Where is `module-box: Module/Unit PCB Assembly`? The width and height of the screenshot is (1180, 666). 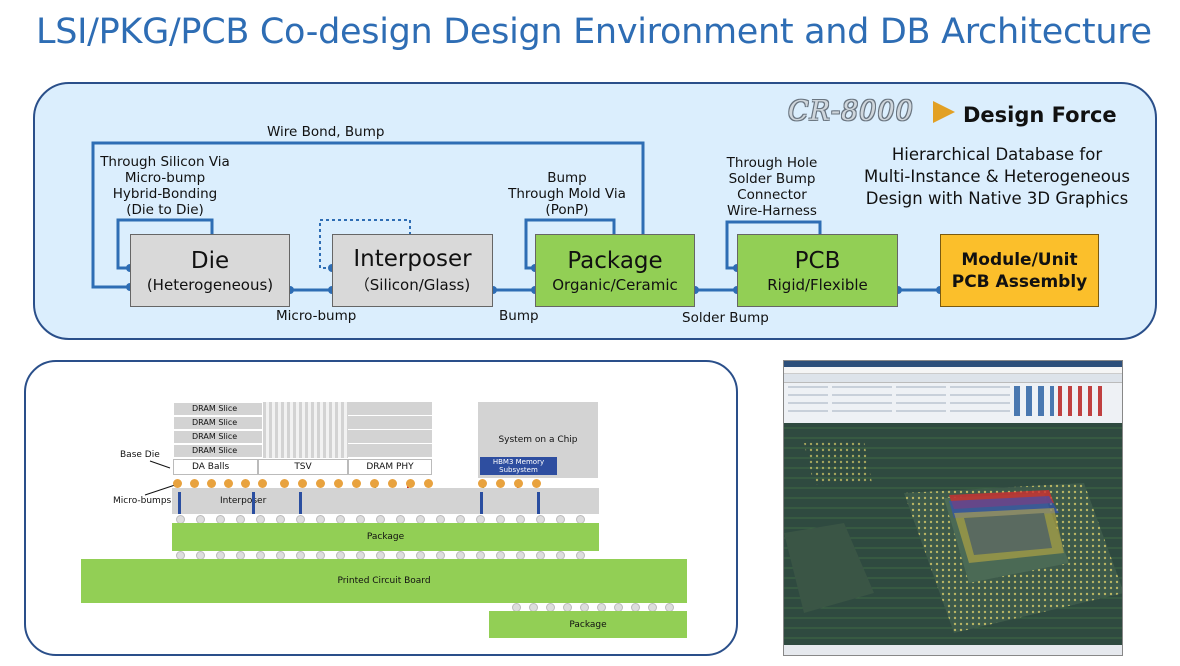 module-box: Module/Unit PCB Assembly is located at coordinates (1019, 270).